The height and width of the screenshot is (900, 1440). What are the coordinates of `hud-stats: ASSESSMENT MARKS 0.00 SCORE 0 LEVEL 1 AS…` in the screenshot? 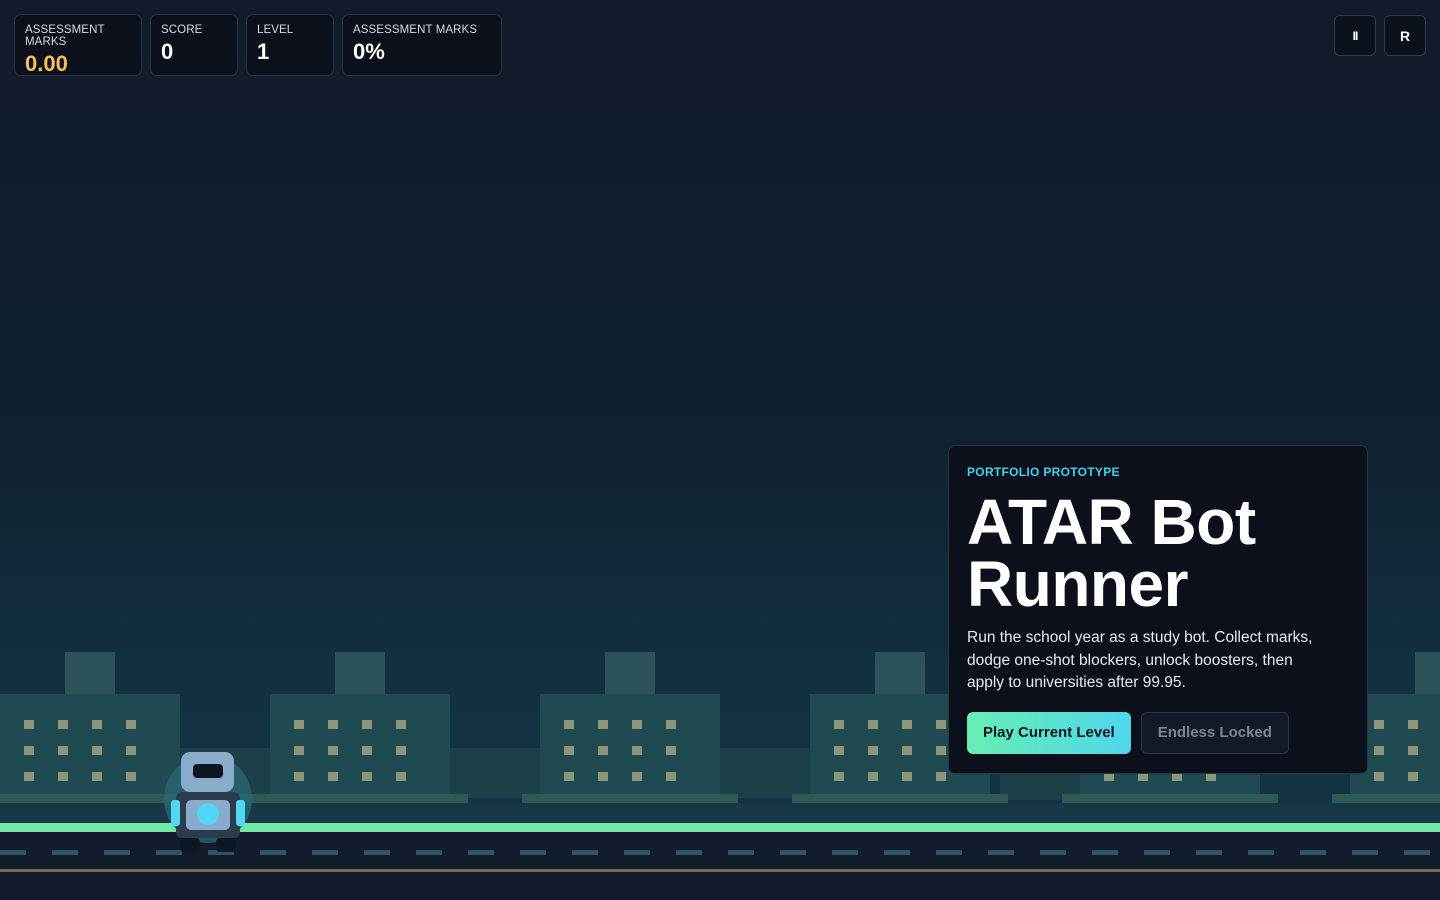 It's located at (258, 45).